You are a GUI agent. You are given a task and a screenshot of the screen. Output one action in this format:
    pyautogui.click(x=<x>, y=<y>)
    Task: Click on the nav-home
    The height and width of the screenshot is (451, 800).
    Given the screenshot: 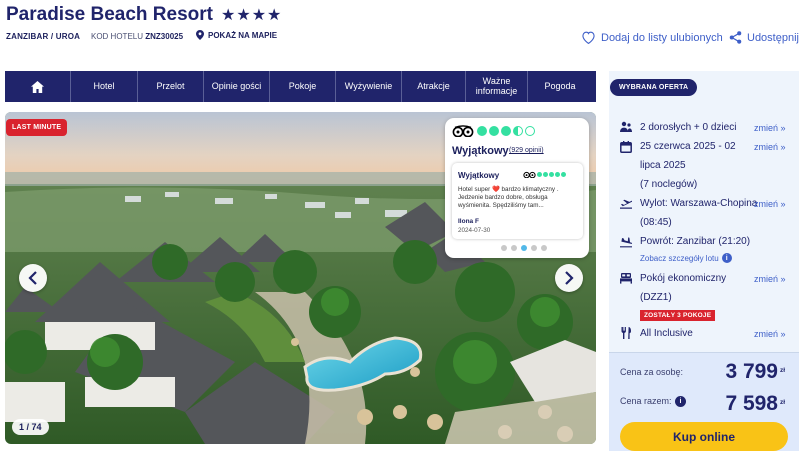 What is the action you would take?
    pyautogui.click(x=37, y=86)
    